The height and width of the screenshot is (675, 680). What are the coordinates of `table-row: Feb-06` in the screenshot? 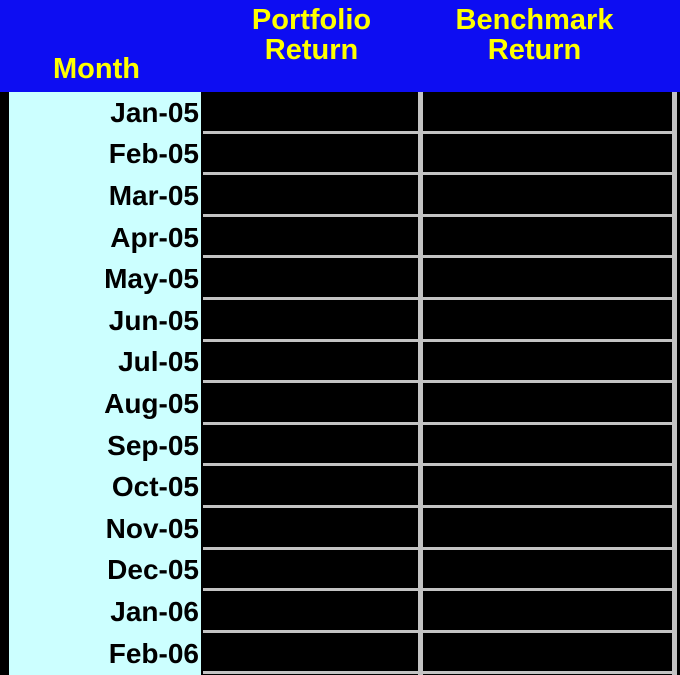 It's located at (340, 653).